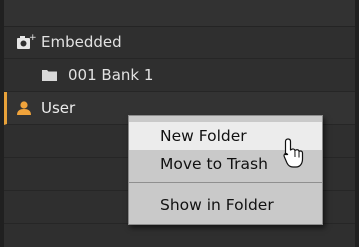 The height and width of the screenshot is (247, 359). What do you see at coordinates (179, 42) in the screenshot?
I see `tree-item-embedded: + Embedded` at bounding box center [179, 42].